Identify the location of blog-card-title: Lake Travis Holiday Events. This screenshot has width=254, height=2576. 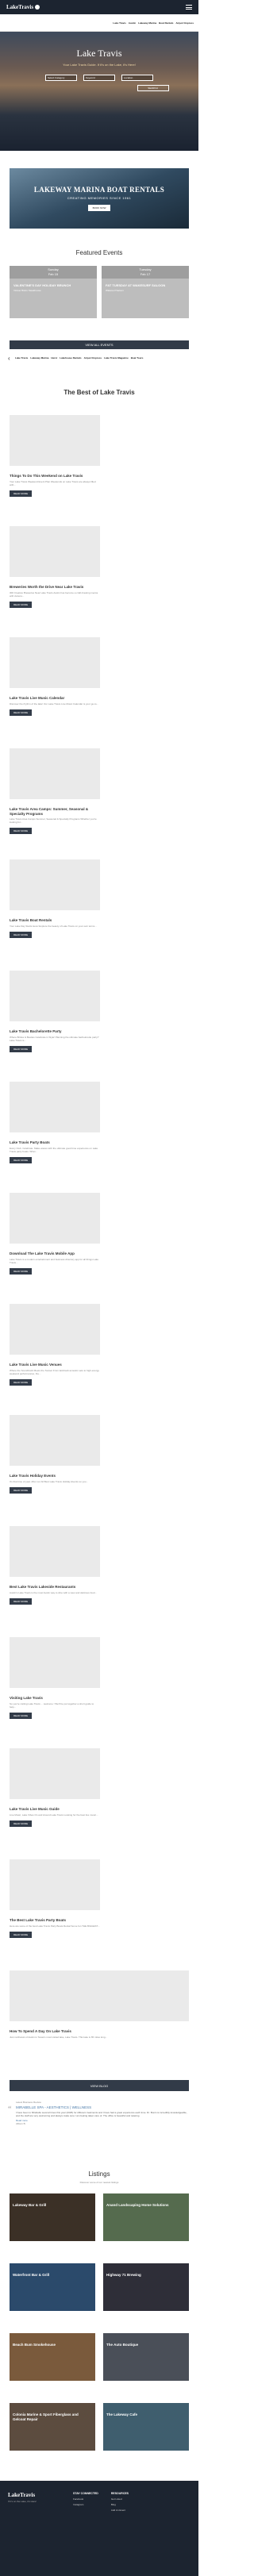
(55, 1476).